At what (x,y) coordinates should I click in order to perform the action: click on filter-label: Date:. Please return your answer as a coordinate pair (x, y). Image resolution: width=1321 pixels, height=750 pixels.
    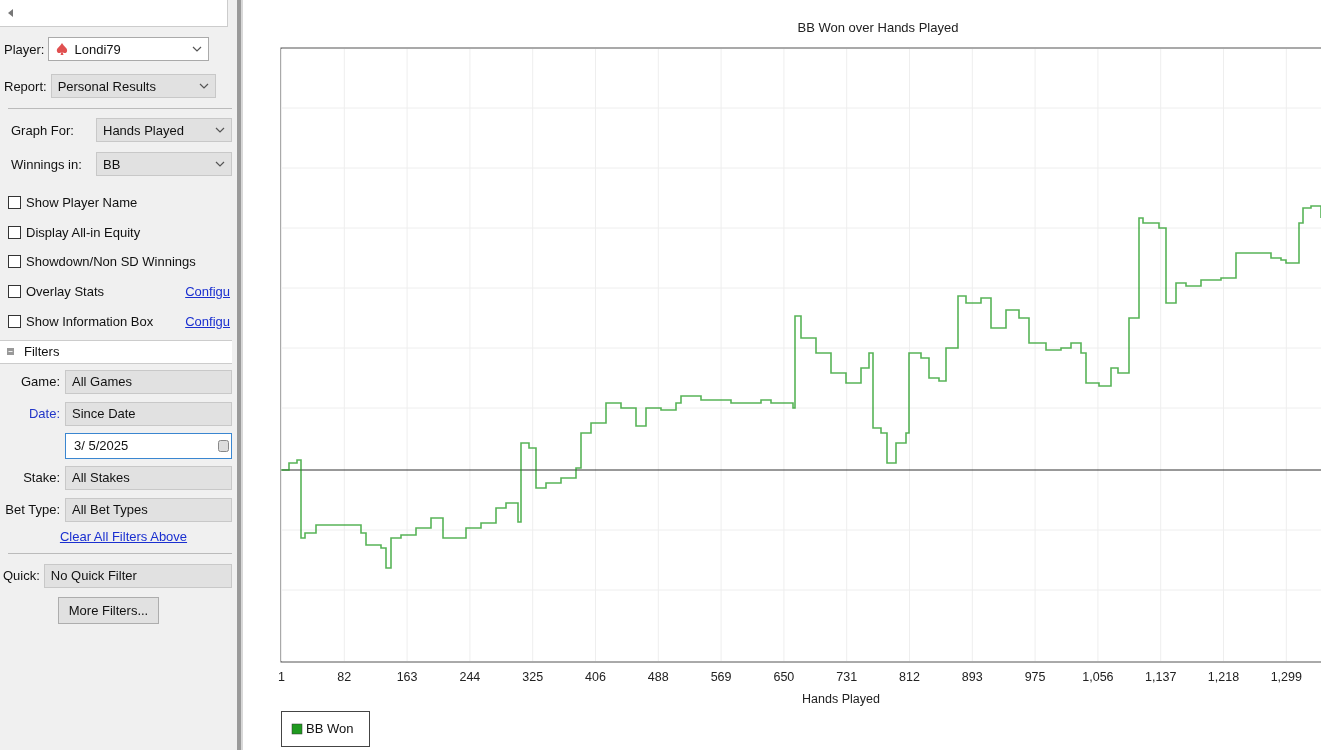
    Looking at the image, I should click on (44, 414).